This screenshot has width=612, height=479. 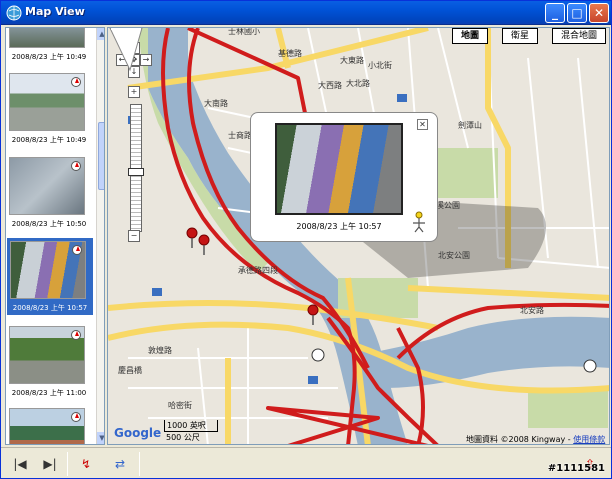 What do you see at coordinates (339, 169) in the screenshot?
I see `popup-photo` at bounding box center [339, 169].